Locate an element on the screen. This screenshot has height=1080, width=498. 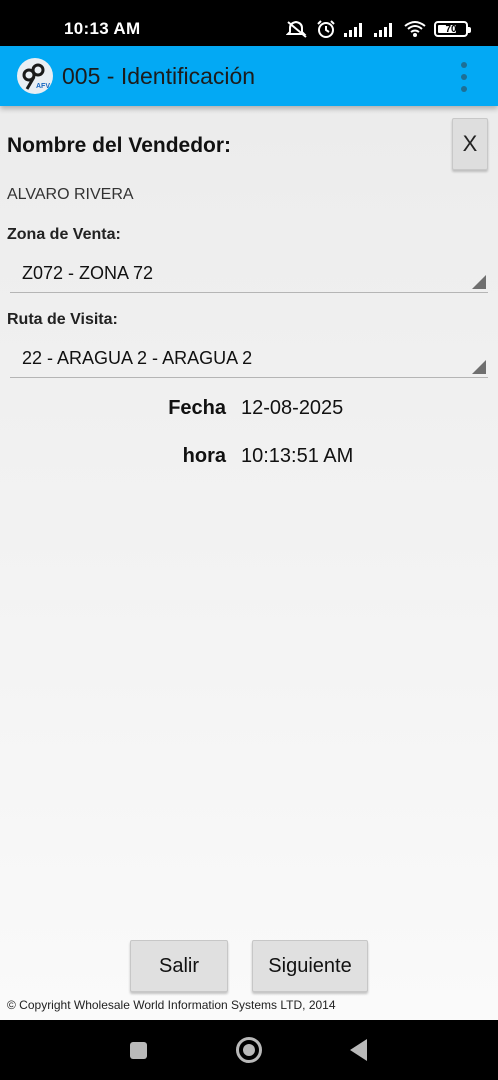
recent-apps-icon is located at coordinates (138, 1050).